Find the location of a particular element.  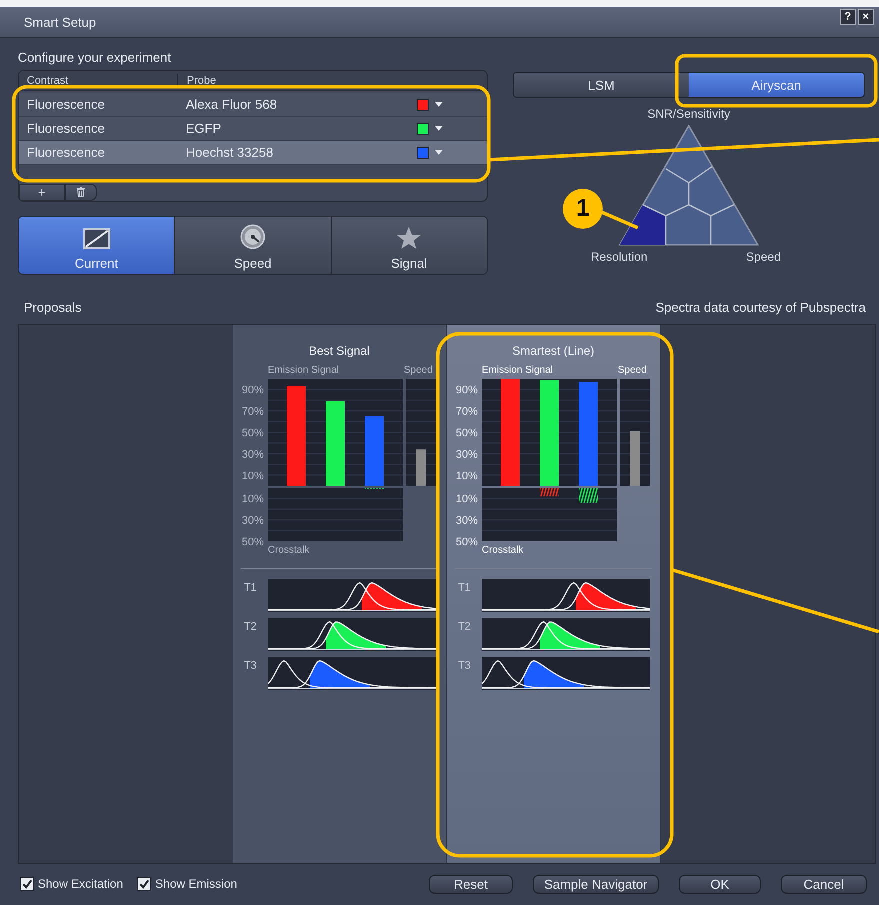

proposal-title: Smartest (Line) is located at coordinates (553, 351).